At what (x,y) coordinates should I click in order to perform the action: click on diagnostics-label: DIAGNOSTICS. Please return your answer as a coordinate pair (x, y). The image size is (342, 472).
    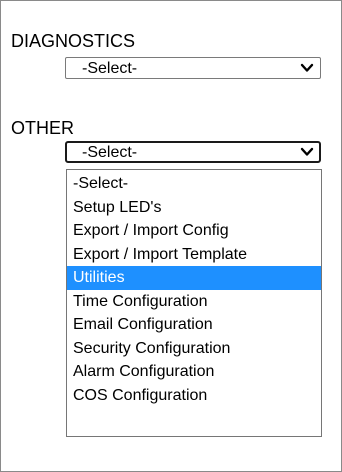
    Looking at the image, I should click on (73, 41).